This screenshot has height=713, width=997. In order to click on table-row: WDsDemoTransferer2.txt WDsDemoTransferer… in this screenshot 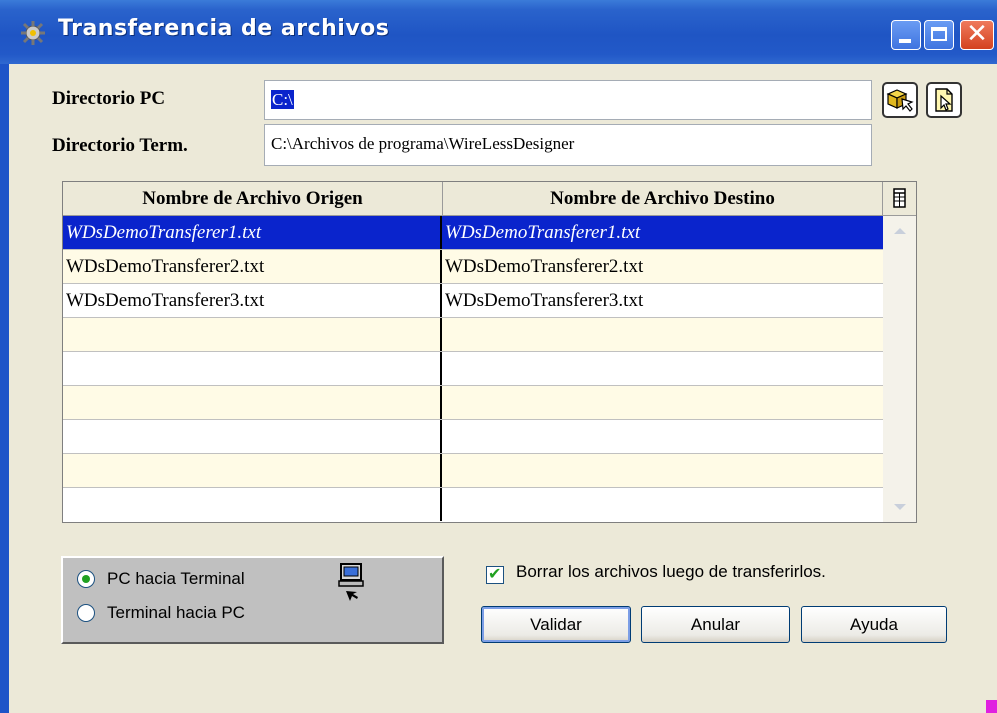, I will do `click(473, 267)`.